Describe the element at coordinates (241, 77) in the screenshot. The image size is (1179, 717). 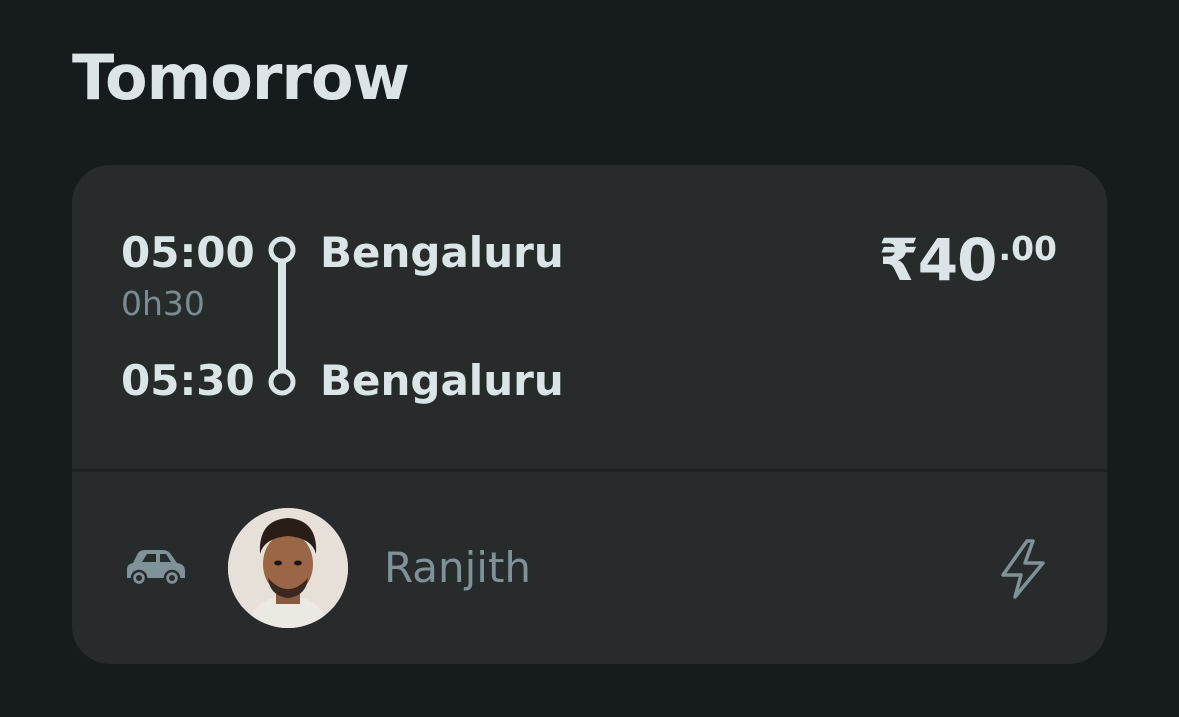
I see `section-title: Tomorrow` at that location.